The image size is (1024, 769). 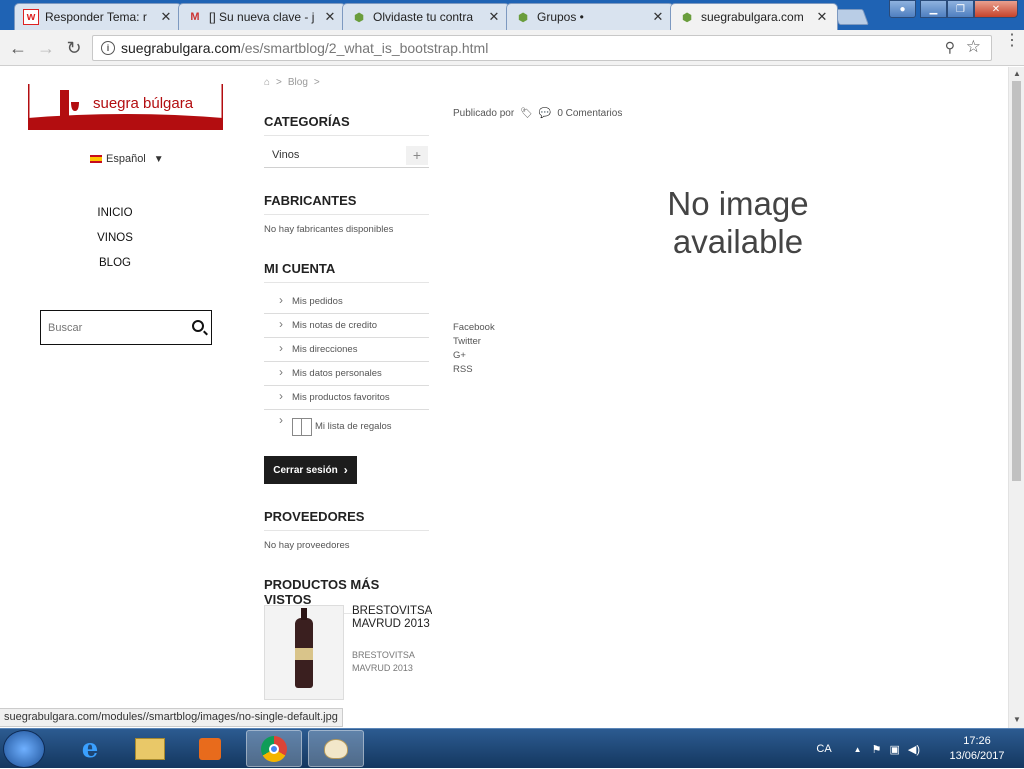 I want to click on account-item: Mis productos favoritos, so click(x=346, y=398).